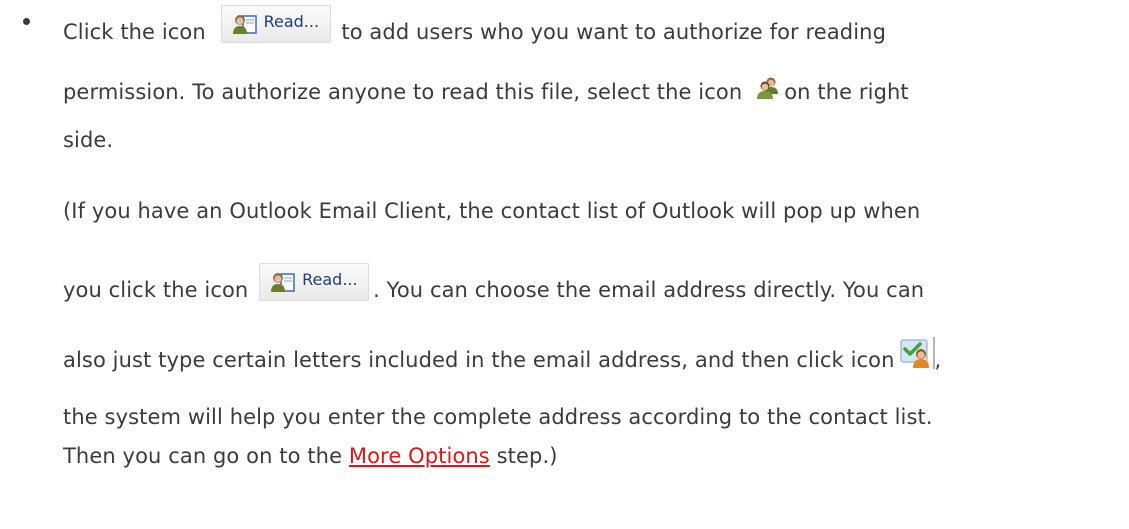 This screenshot has width=1129, height=529. Describe the element at coordinates (134, 32) in the screenshot. I see `text-click-the-icon: Click the icon` at that location.